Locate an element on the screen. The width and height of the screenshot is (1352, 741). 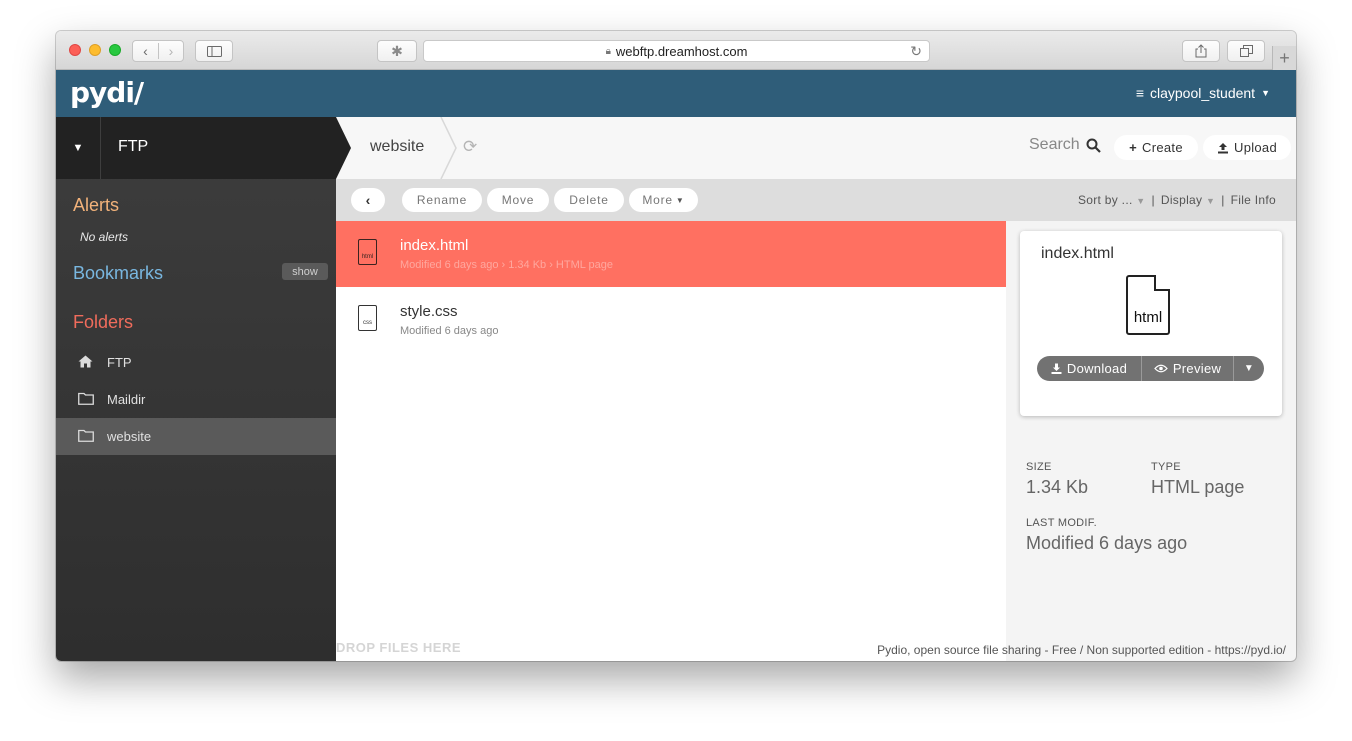
search-label: Search is located at coordinates (1054, 144).